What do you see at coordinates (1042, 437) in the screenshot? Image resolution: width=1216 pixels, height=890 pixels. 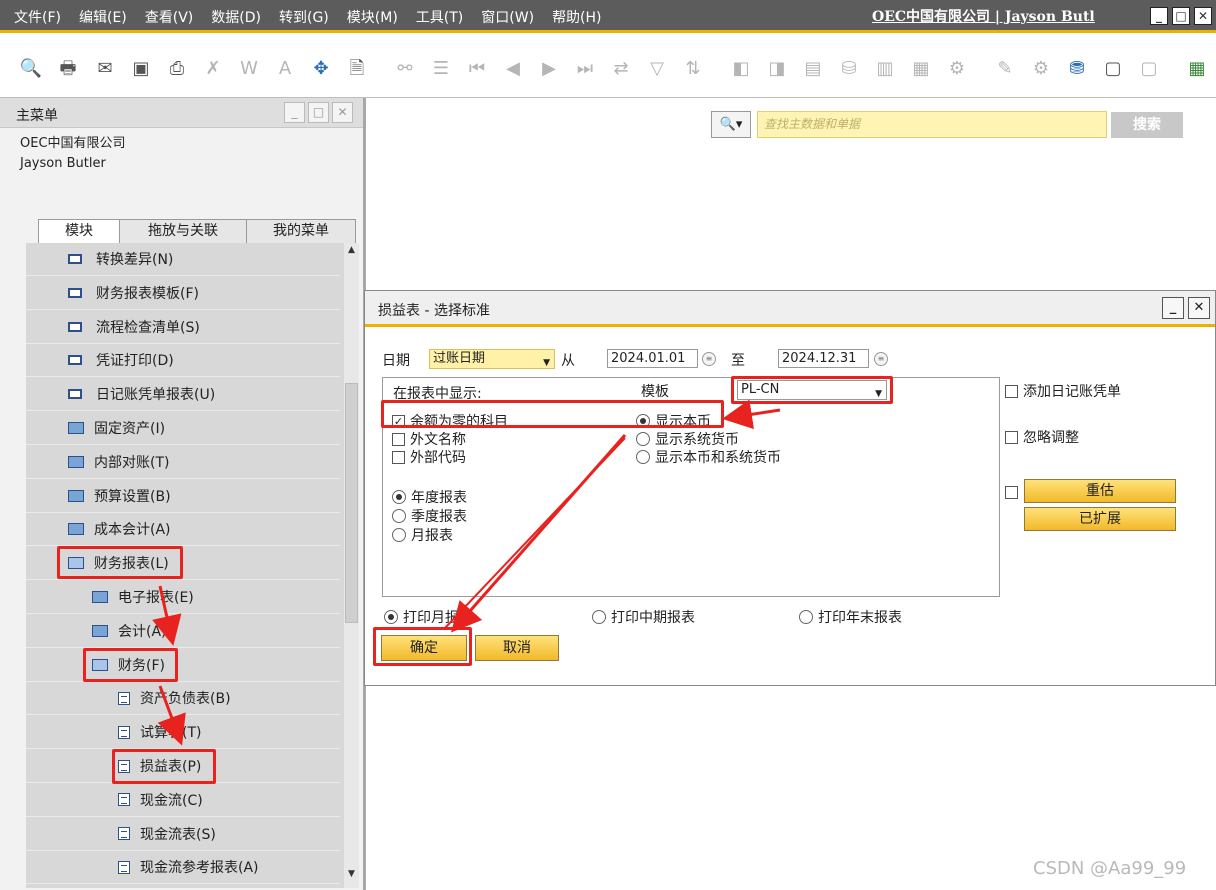 I see `ignore-adjust-checkbox: 忽略调整` at bounding box center [1042, 437].